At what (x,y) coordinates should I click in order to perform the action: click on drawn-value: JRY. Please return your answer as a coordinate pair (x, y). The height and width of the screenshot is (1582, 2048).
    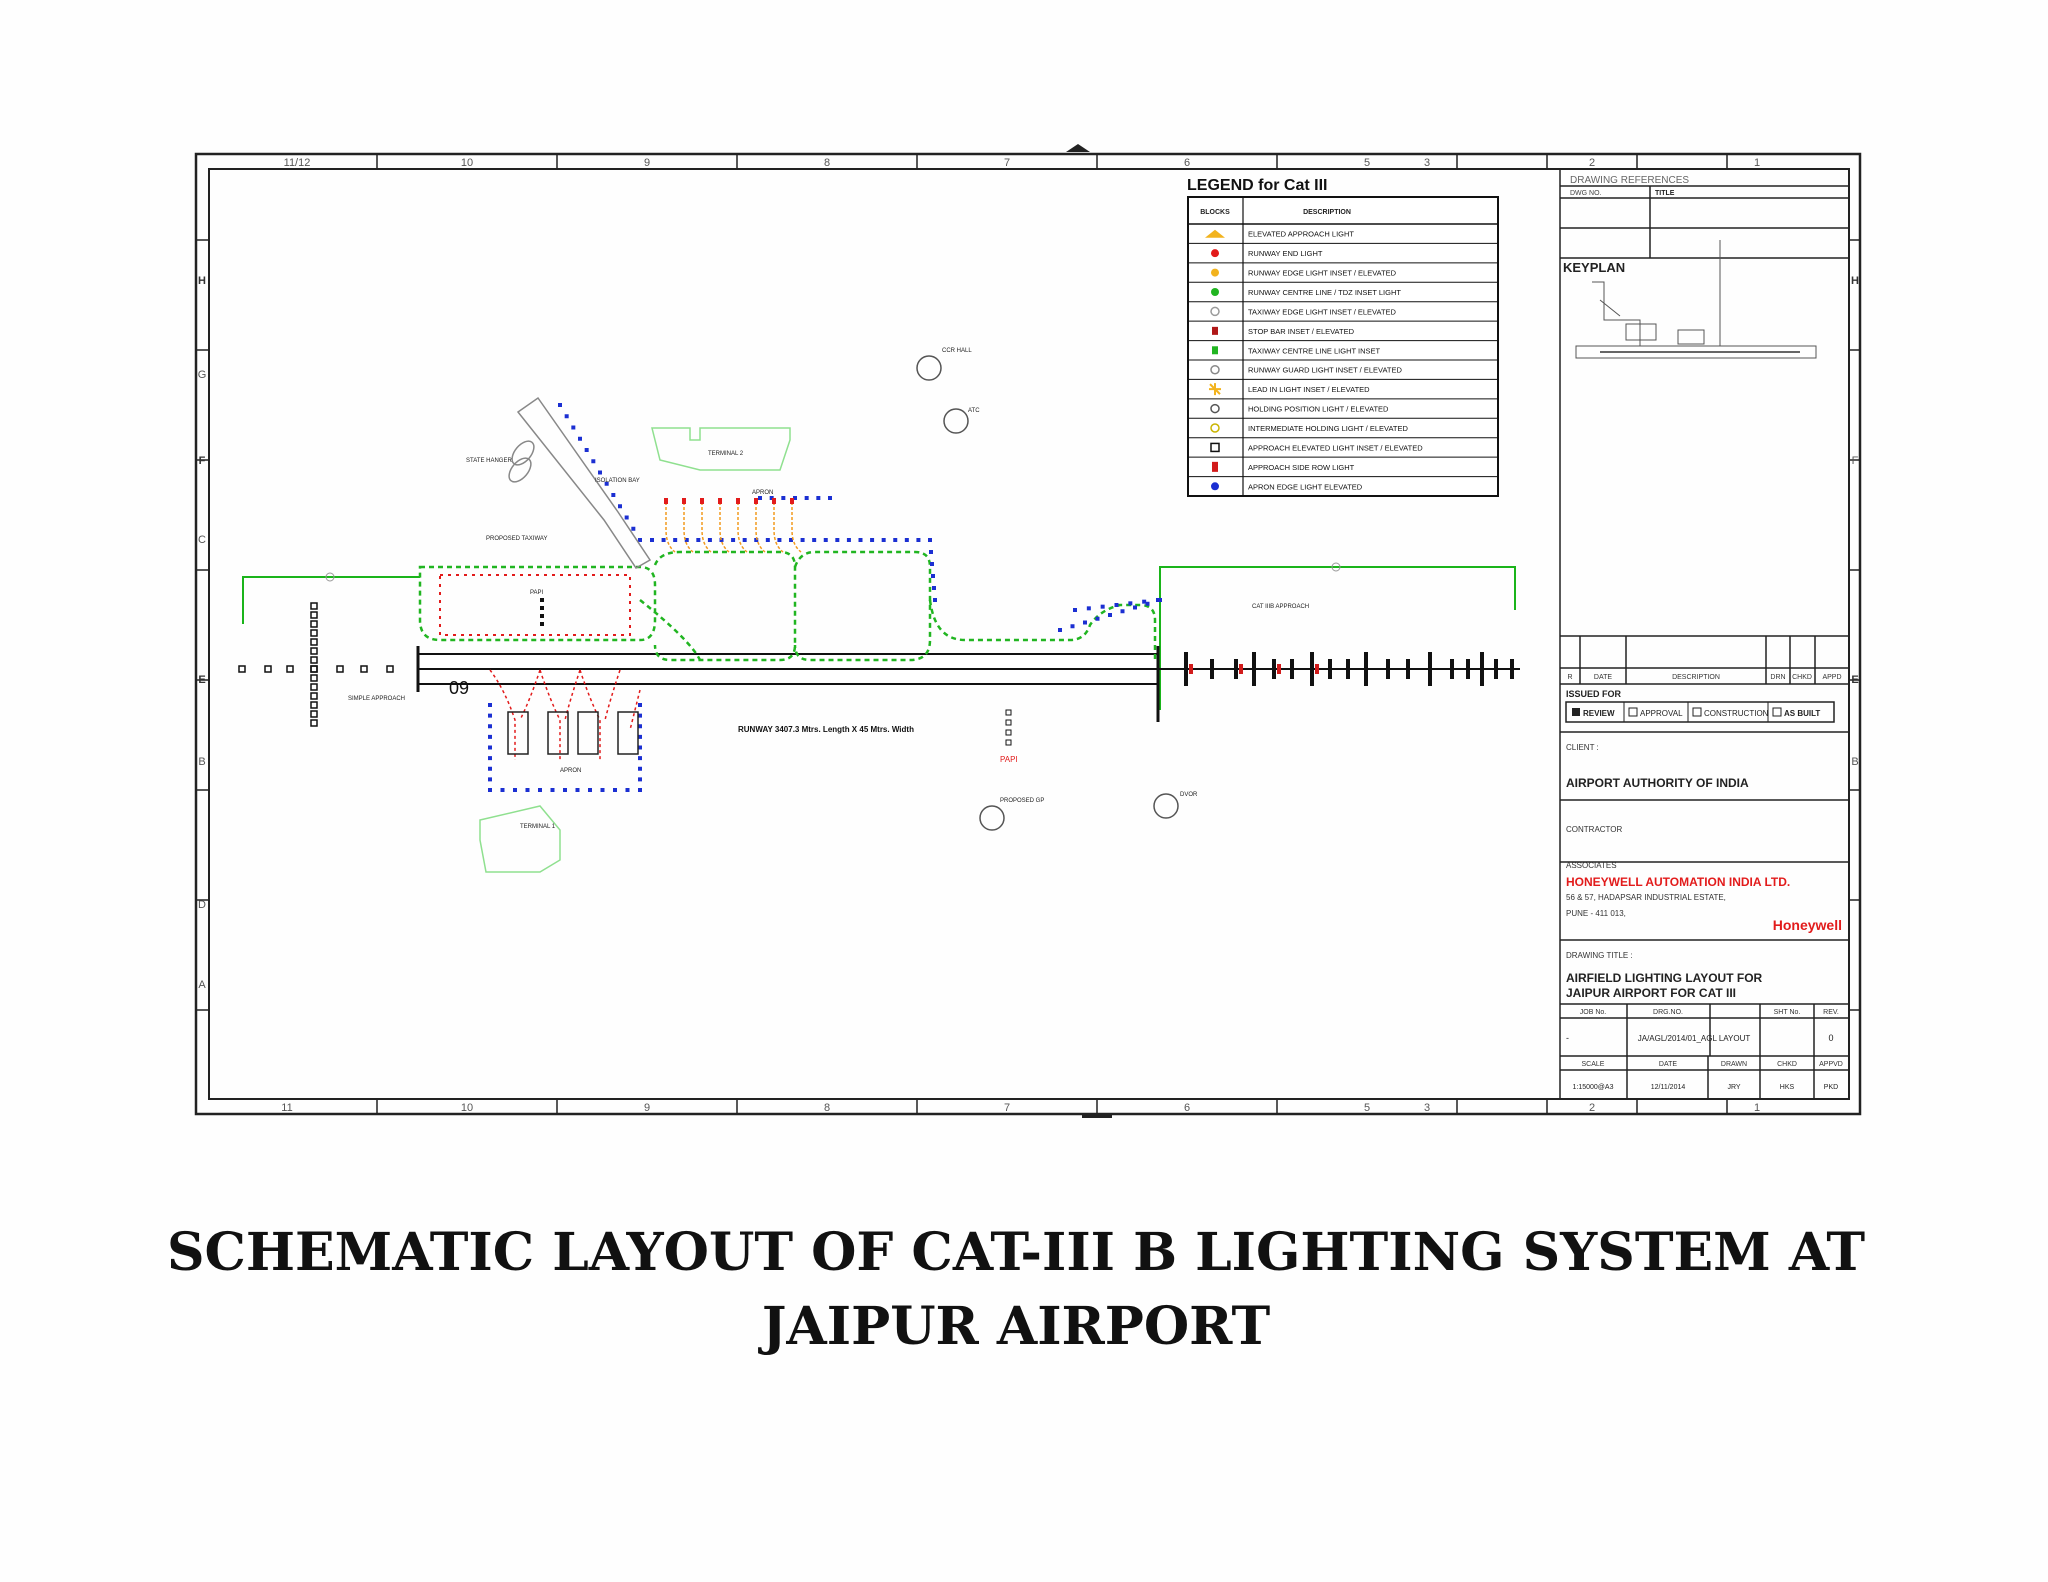
    Looking at the image, I should click on (1733, 1087).